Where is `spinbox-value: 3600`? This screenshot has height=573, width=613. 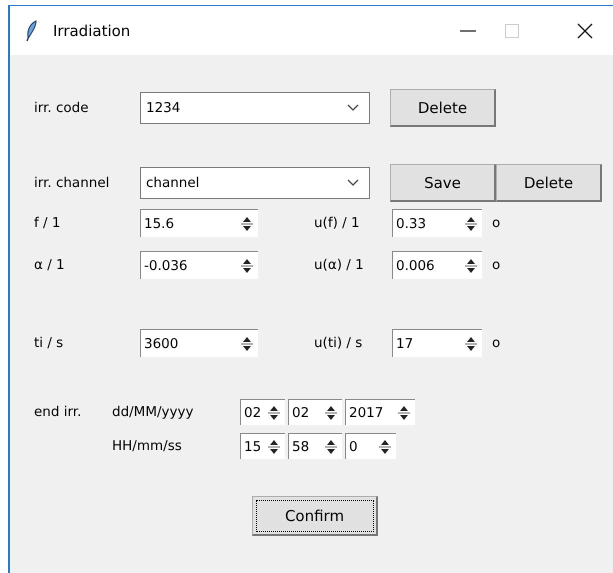
spinbox-value: 3600 is located at coordinates (161, 344).